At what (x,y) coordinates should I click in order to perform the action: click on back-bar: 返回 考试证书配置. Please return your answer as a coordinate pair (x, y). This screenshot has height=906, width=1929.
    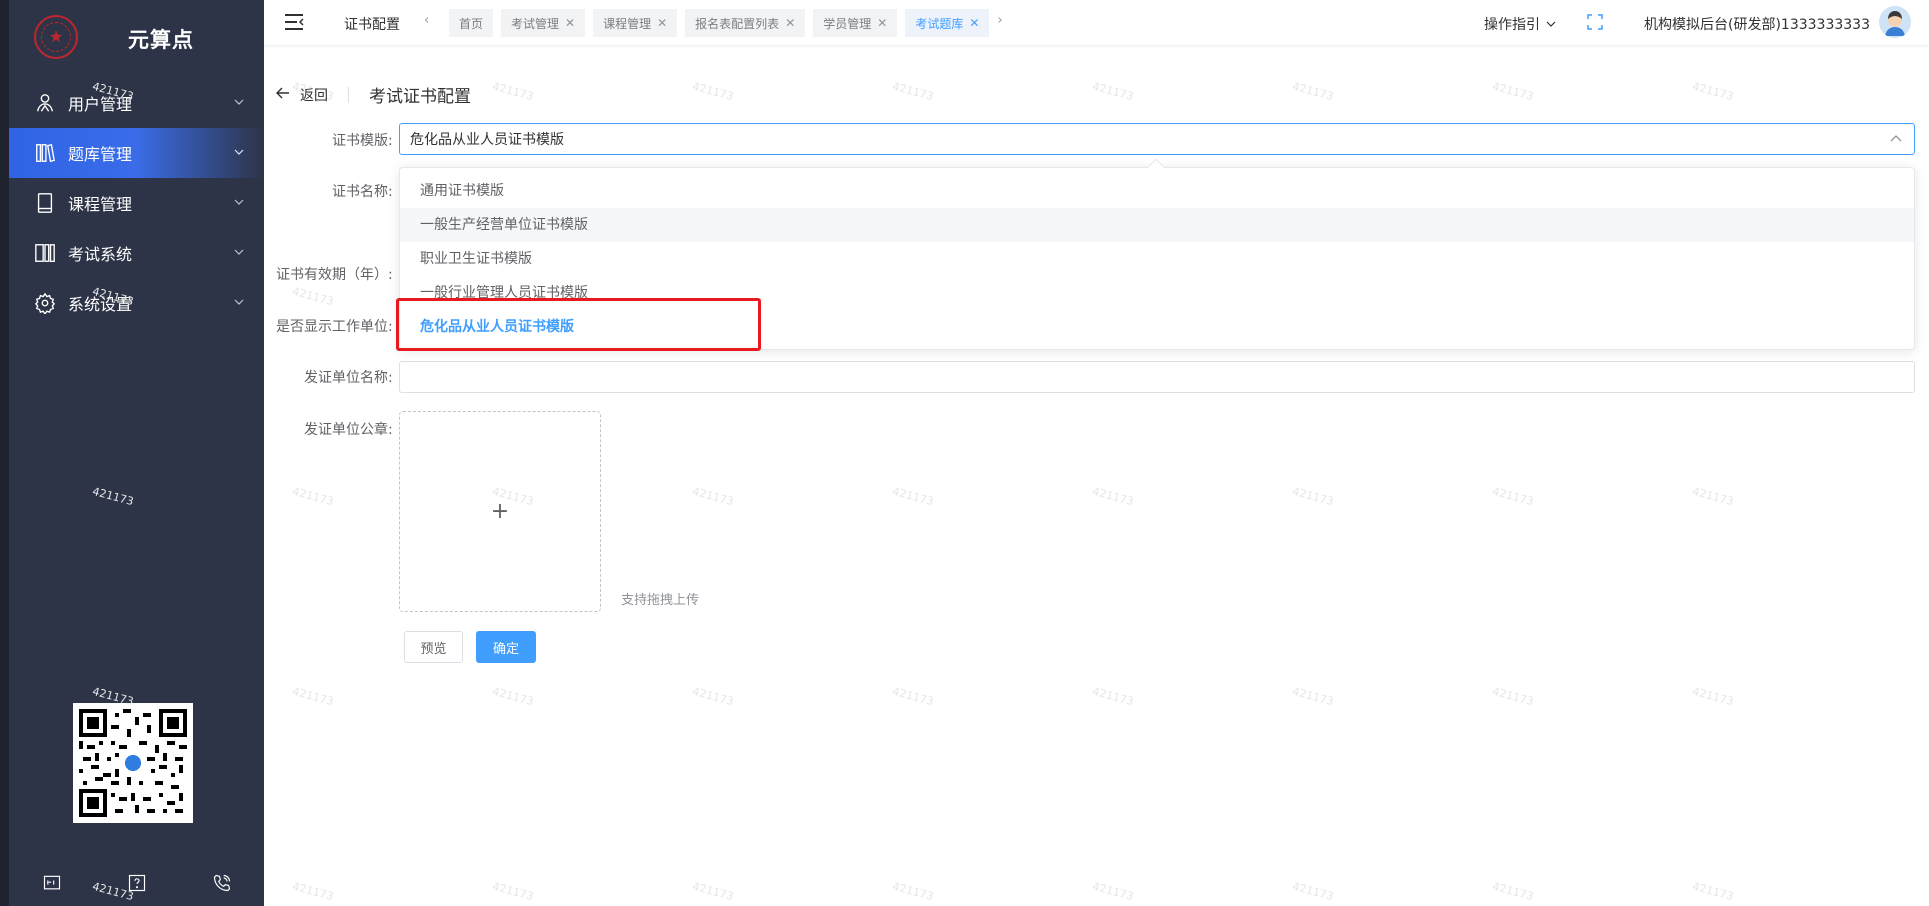
    Looking at the image, I should click on (373, 94).